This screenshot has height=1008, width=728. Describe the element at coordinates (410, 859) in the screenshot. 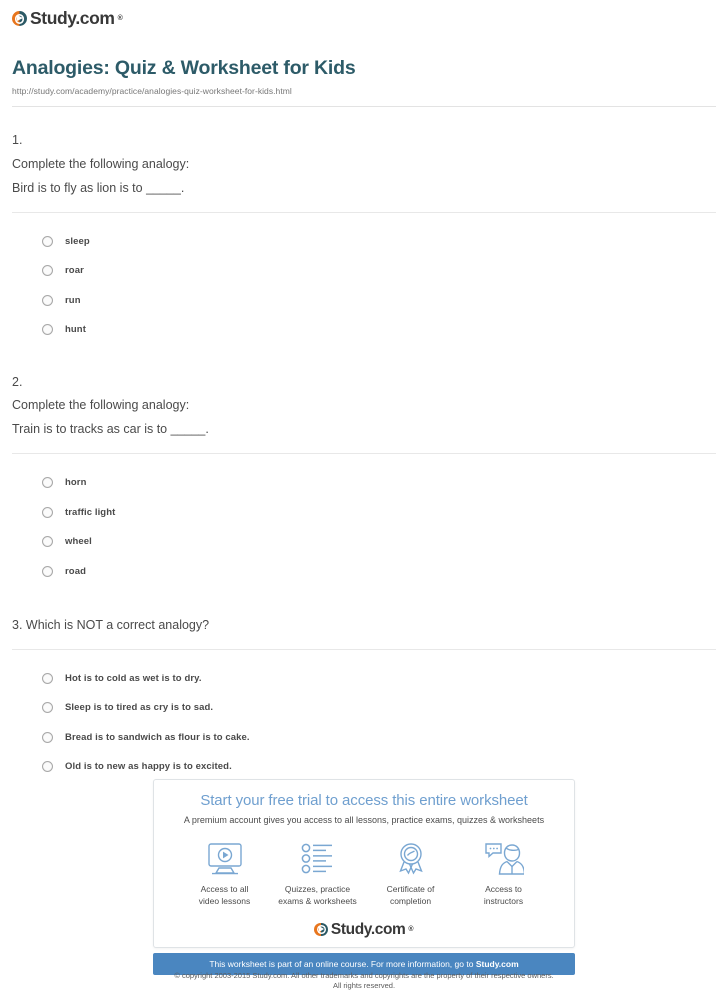

I see `award-ribbon-icon` at that location.